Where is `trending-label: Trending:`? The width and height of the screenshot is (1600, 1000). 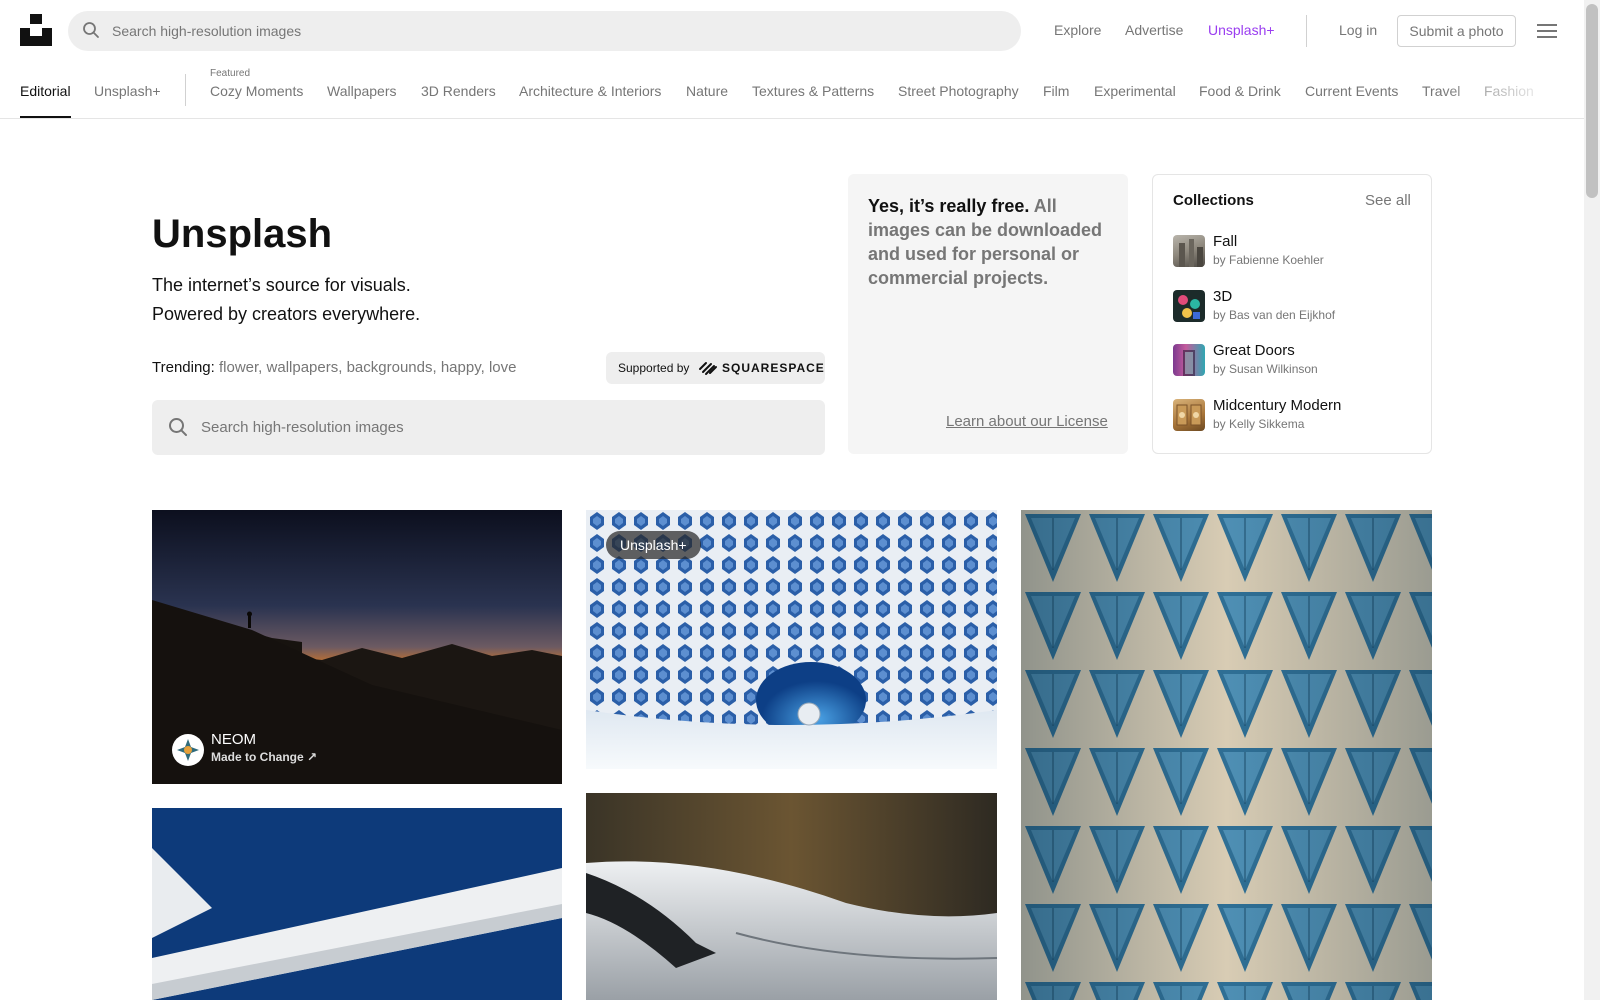
trending-label: Trending: is located at coordinates (183, 367).